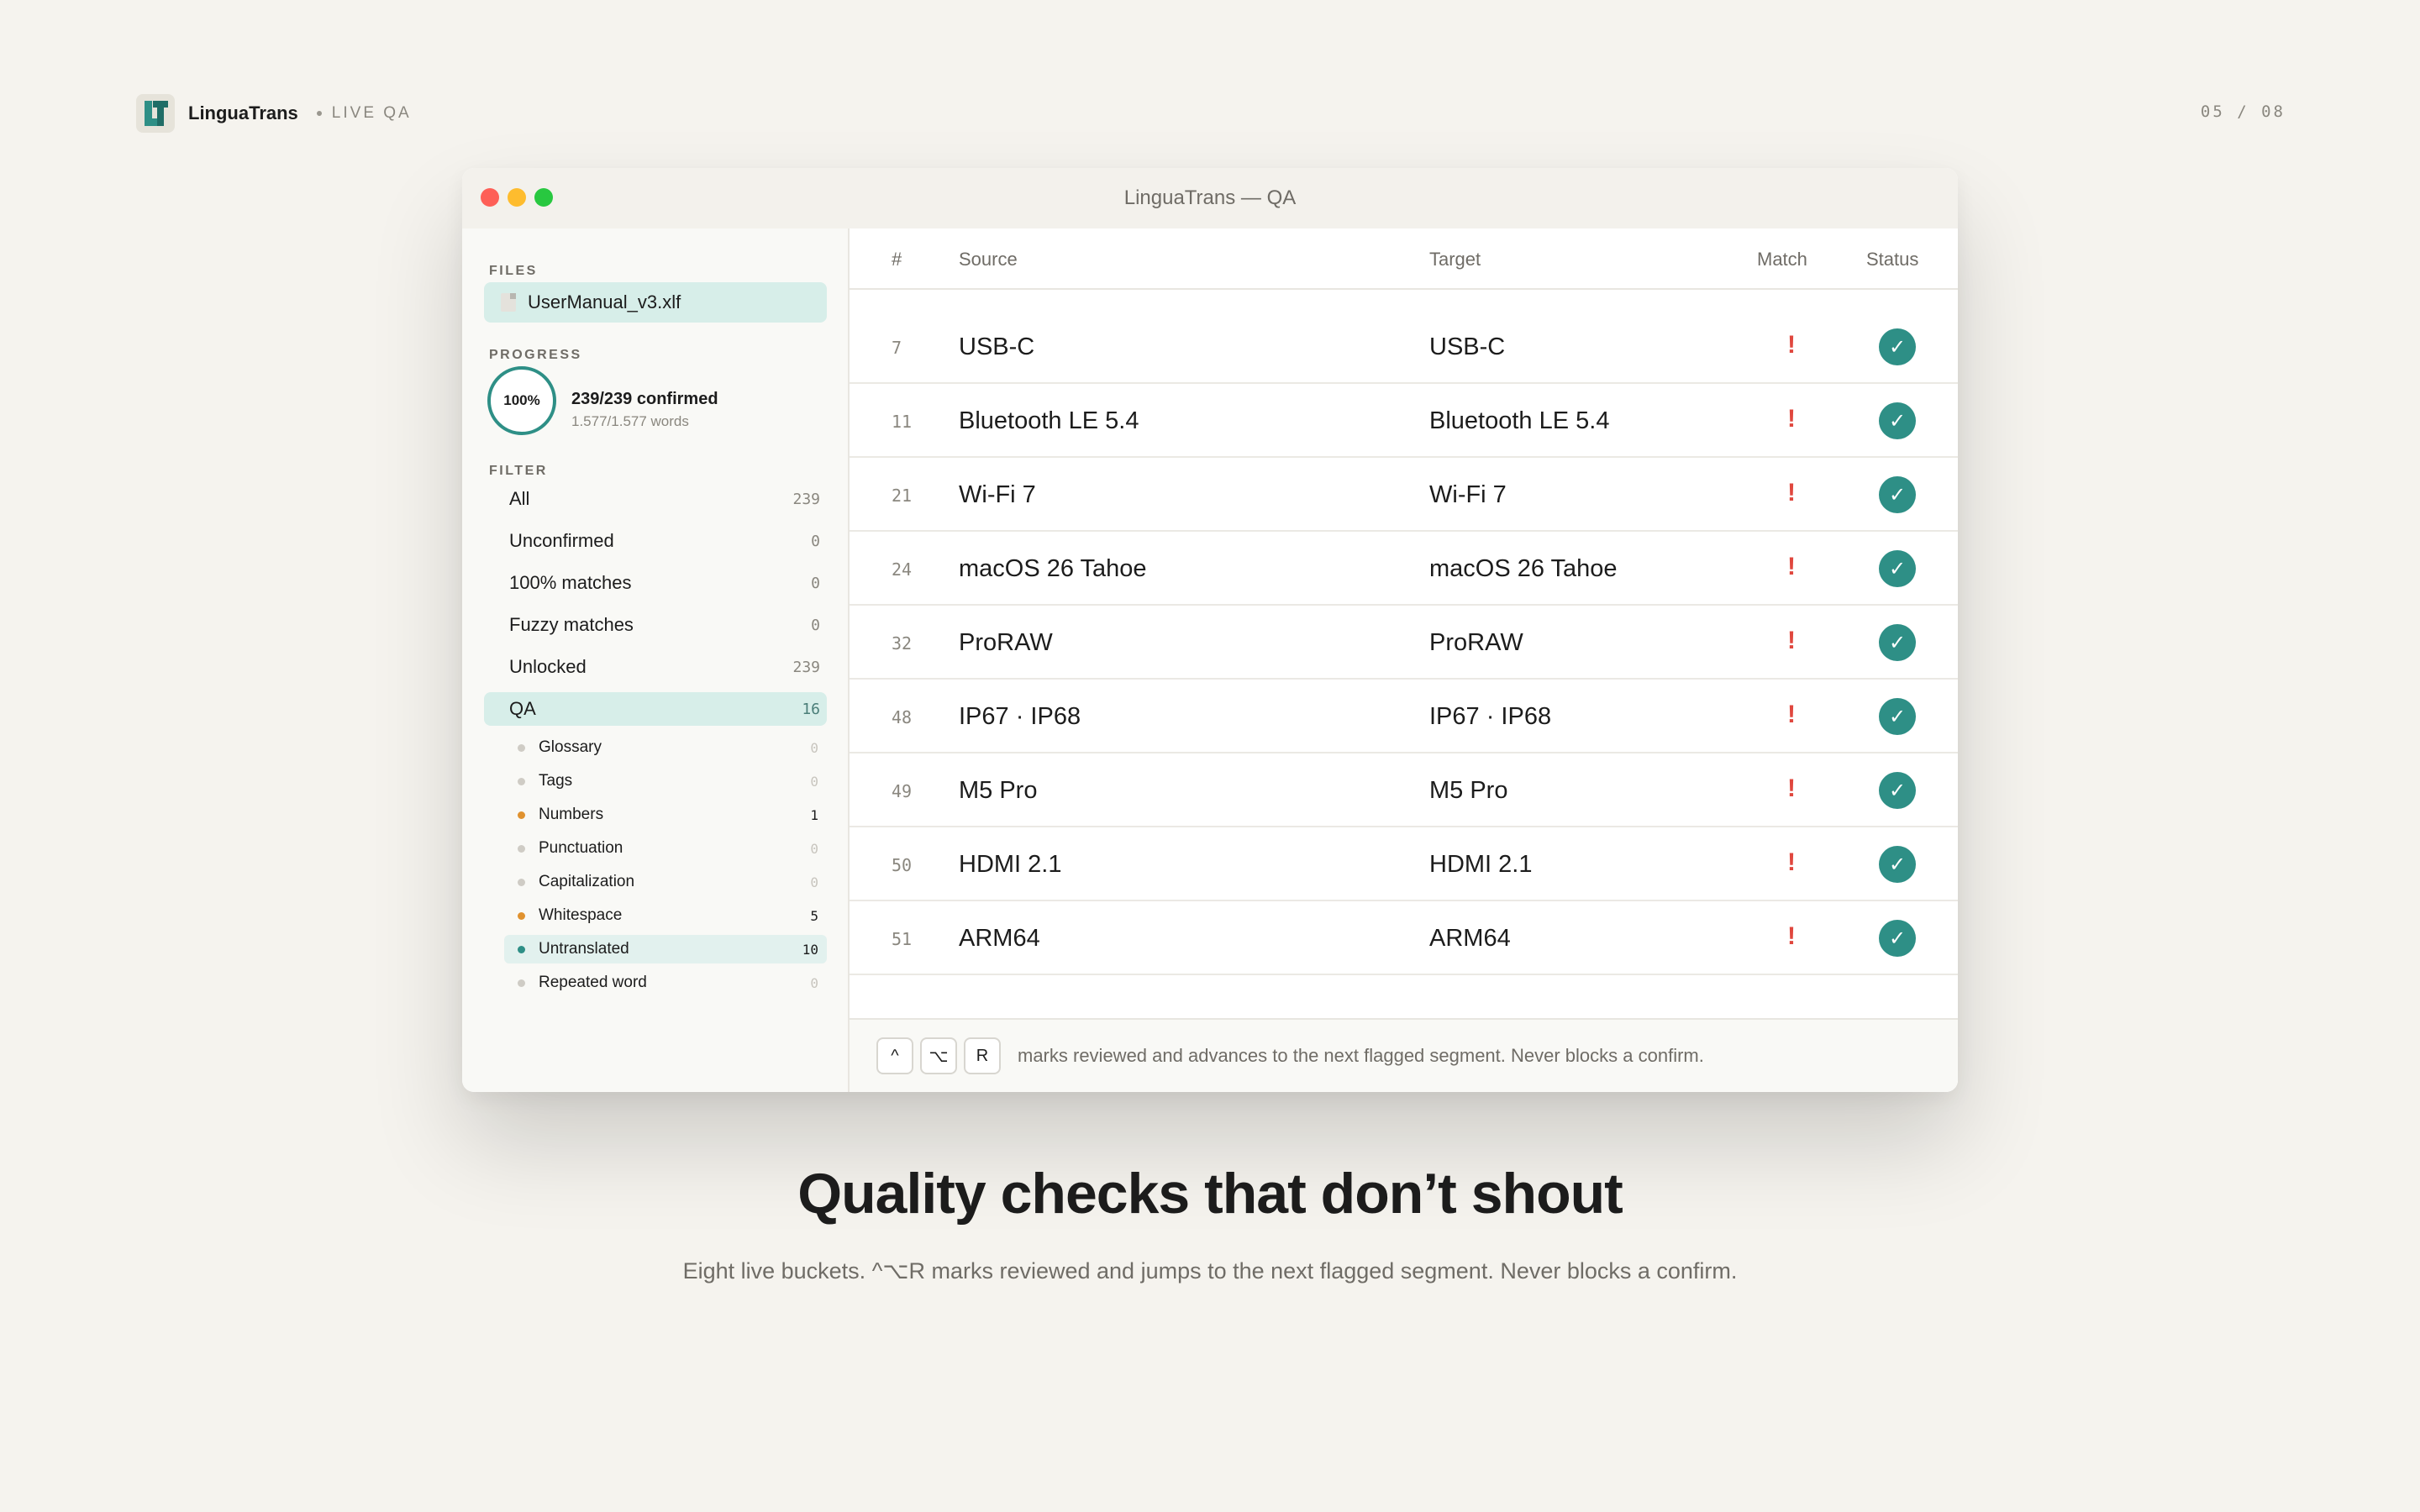 The height and width of the screenshot is (1512, 2420). I want to click on source-text: macOS 26 Tahoe, so click(1053, 568).